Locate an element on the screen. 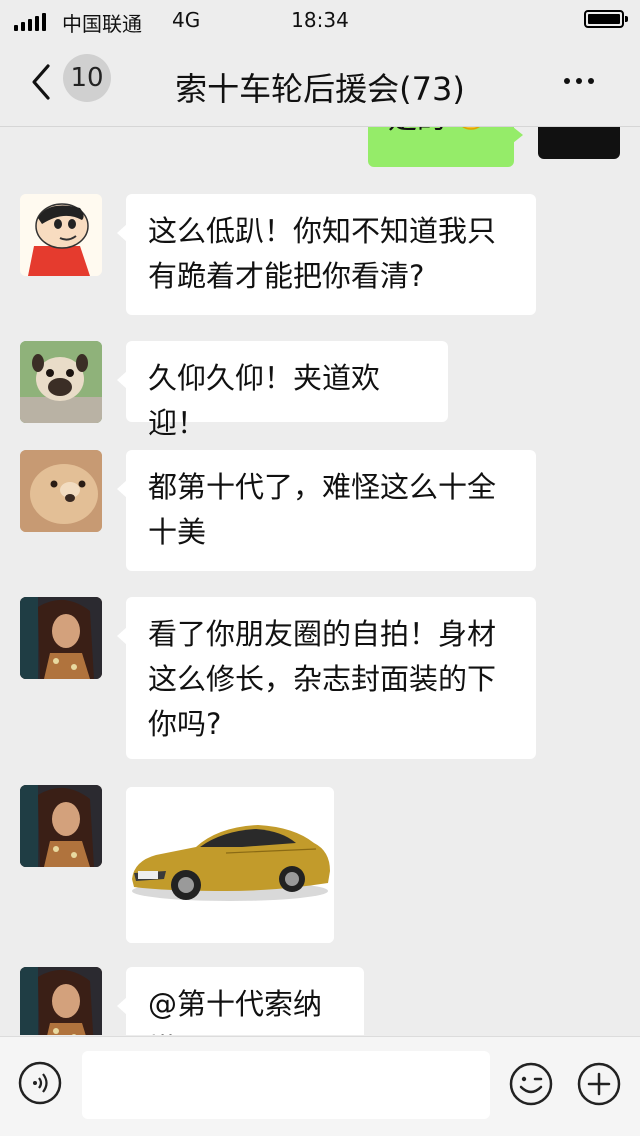  message-text: @第十代索纳塔 is located at coordinates (235, 1011).